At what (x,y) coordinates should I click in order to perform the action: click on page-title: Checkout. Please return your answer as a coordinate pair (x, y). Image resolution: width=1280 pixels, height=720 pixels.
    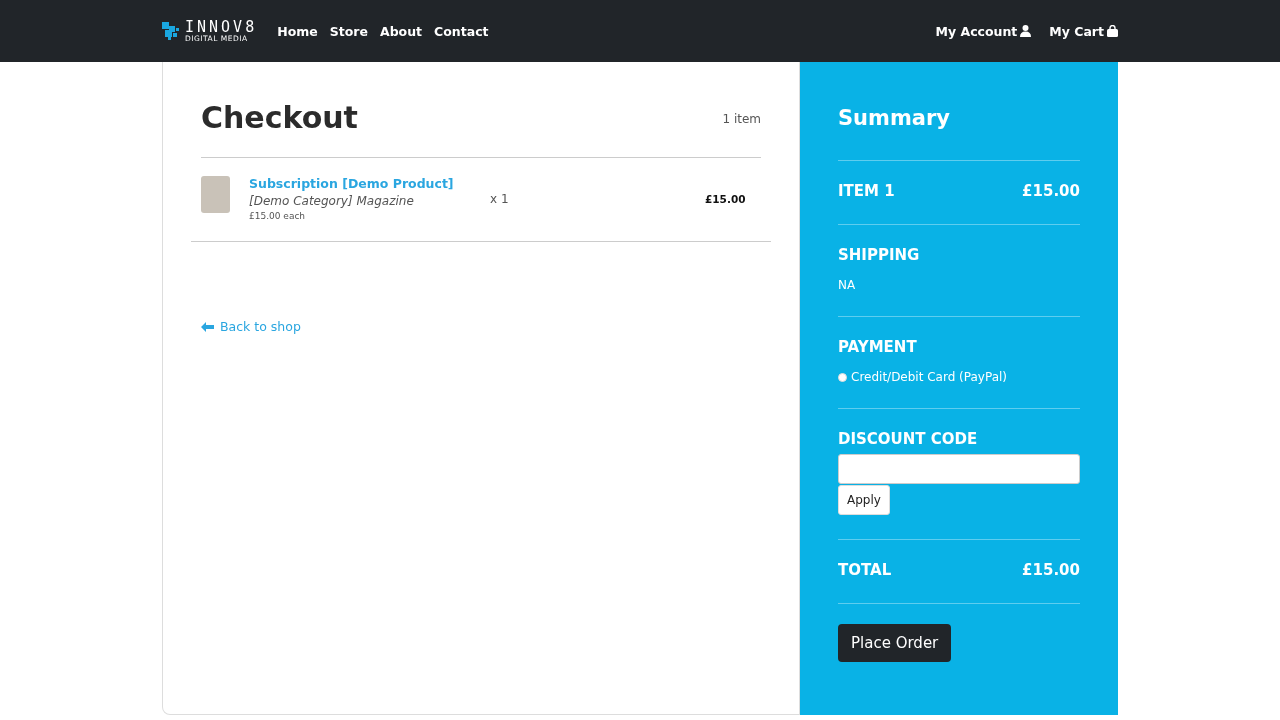
    Looking at the image, I should click on (279, 117).